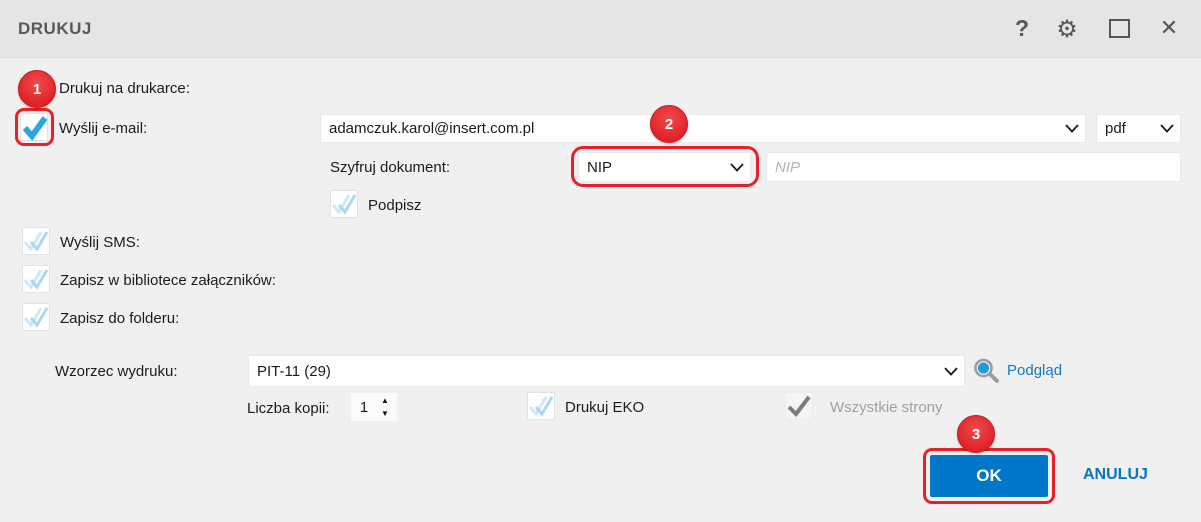 Image resolution: width=1201 pixels, height=522 pixels. Describe the element at coordinates (1022, 28) in the screenshot. I see `help-icon: ?` at that location.